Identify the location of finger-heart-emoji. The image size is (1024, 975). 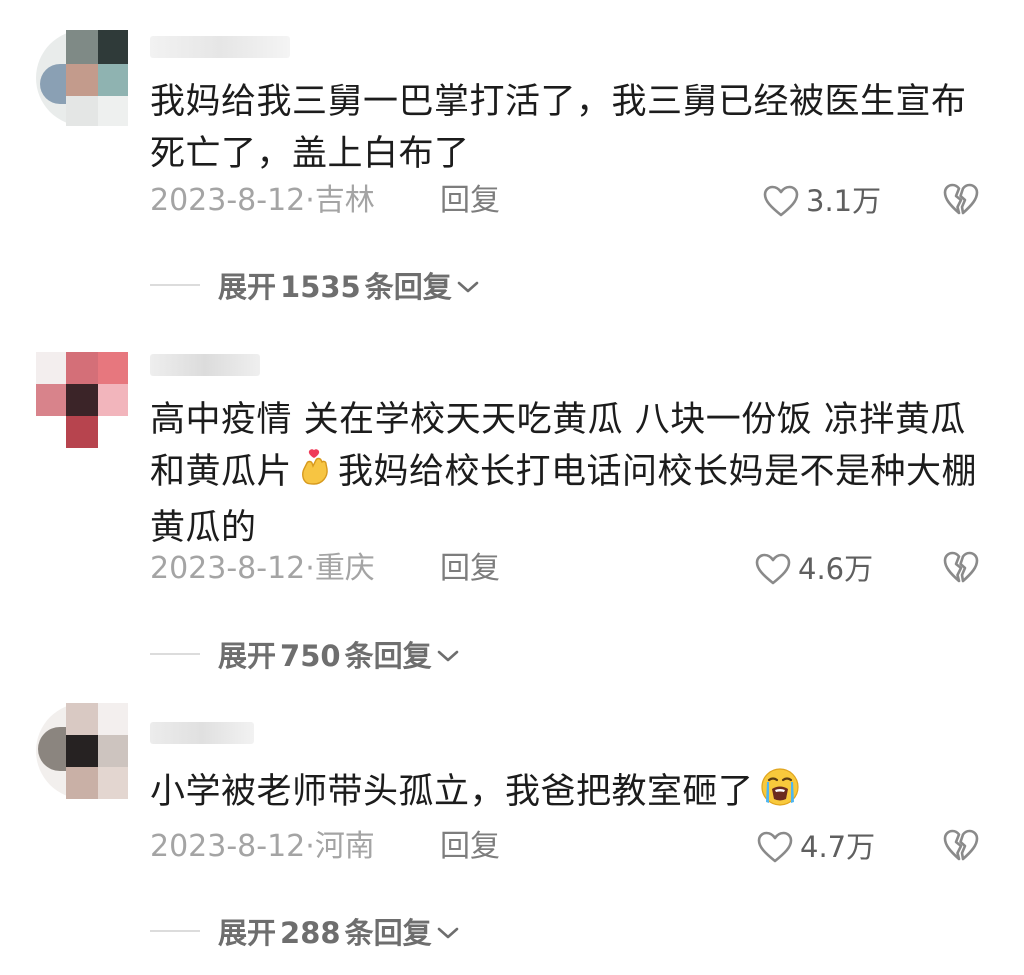
(315, 475).